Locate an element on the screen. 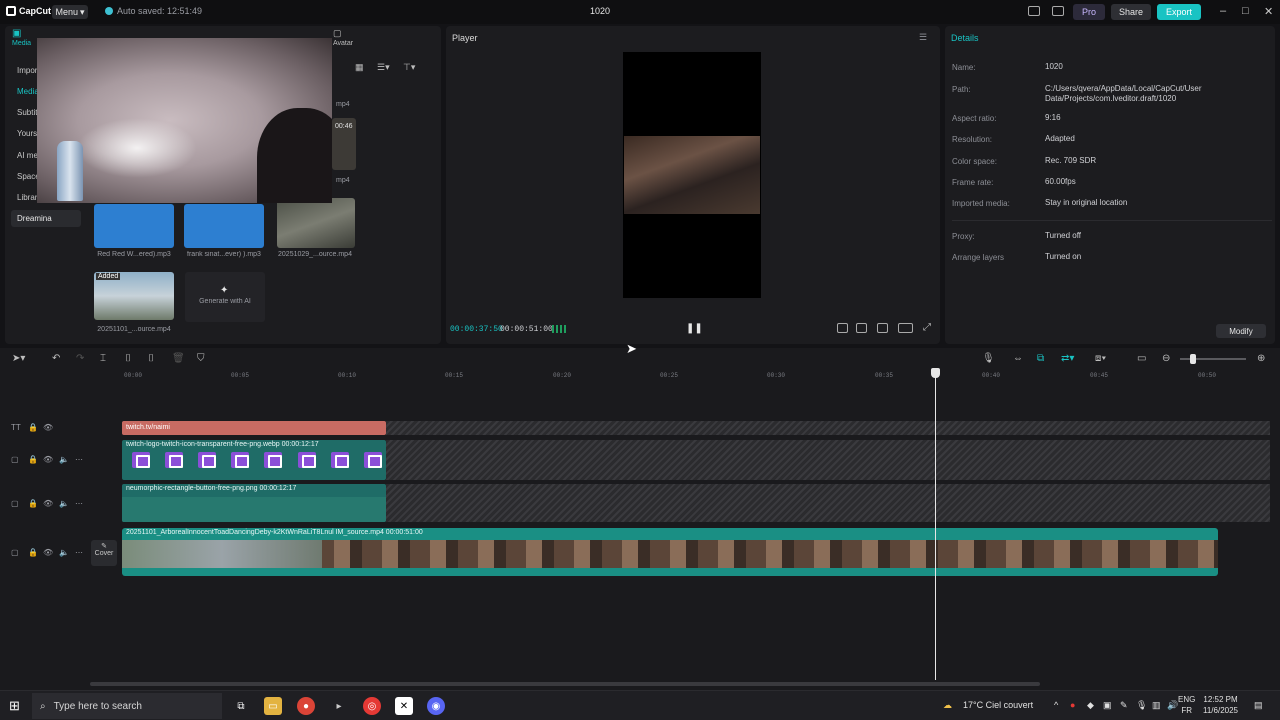  redo-icon: ↷ is located at coordinates (80, 358).